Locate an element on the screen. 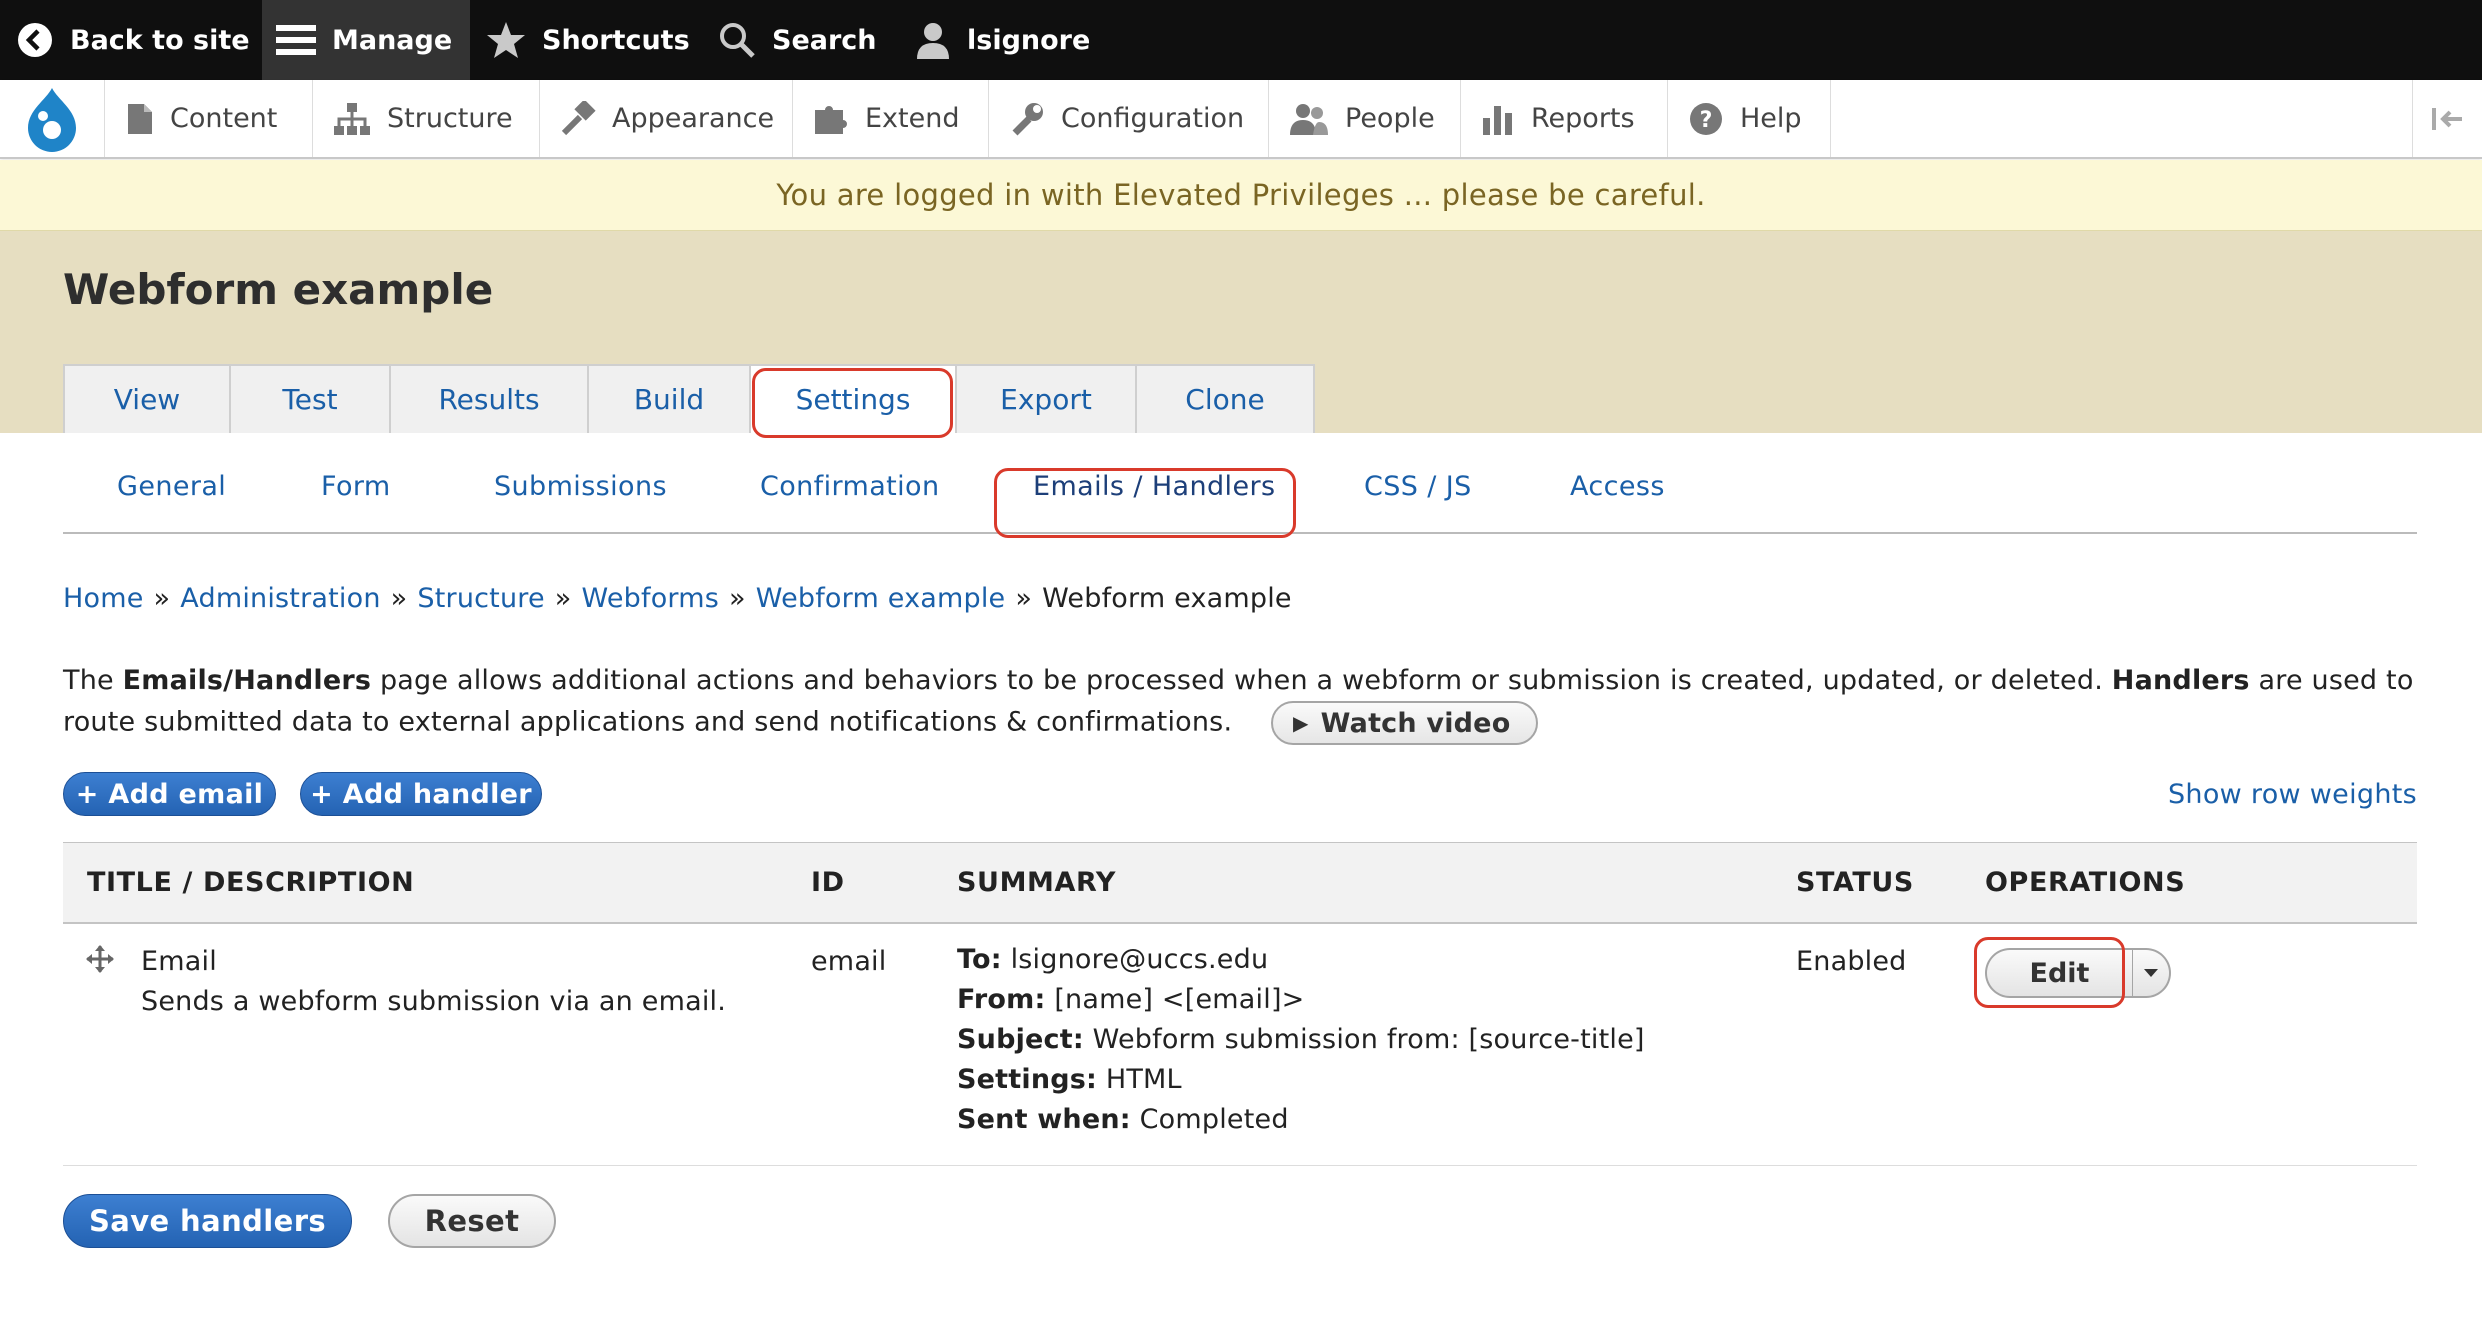 The width and height of the screenshot is (2482, 1324). search-icon is located at coordinates (737, 40).